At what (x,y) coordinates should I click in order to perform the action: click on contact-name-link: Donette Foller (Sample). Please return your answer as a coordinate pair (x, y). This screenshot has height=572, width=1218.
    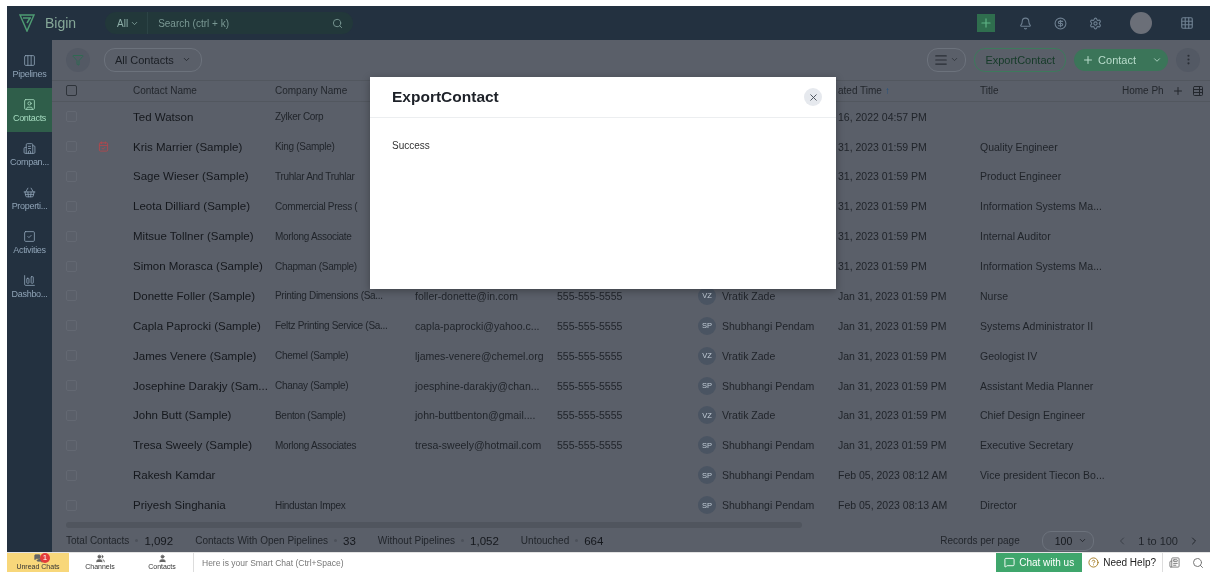
    Looking at the image, I should click on (194, 295).